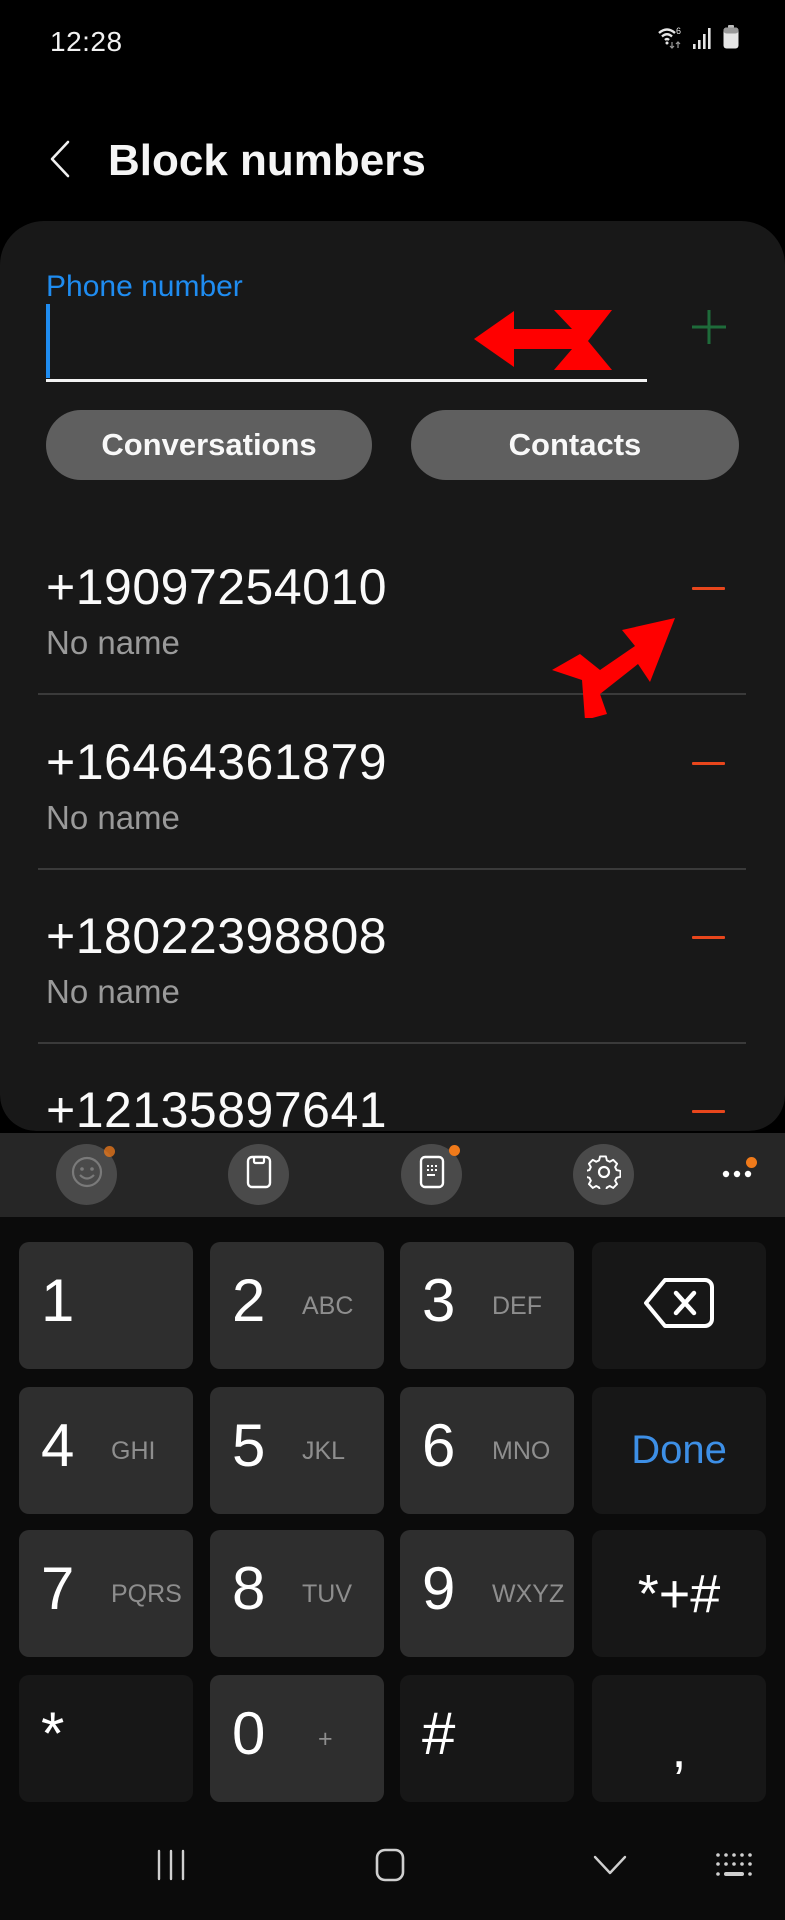  I want to click on key-letters: GHI, so click(133, 1451).